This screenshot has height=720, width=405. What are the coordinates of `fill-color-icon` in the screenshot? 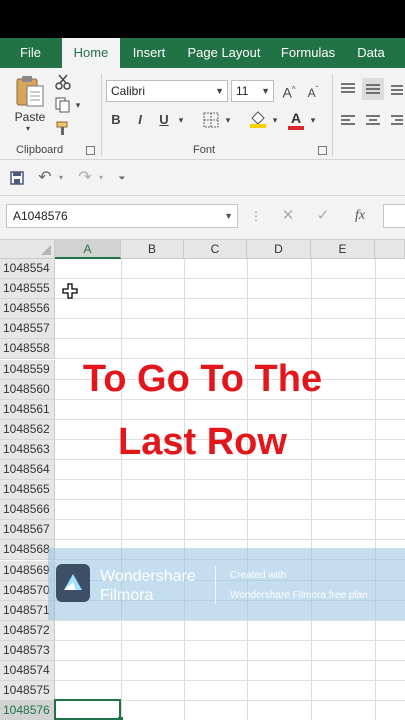 It's located at (258, 119).